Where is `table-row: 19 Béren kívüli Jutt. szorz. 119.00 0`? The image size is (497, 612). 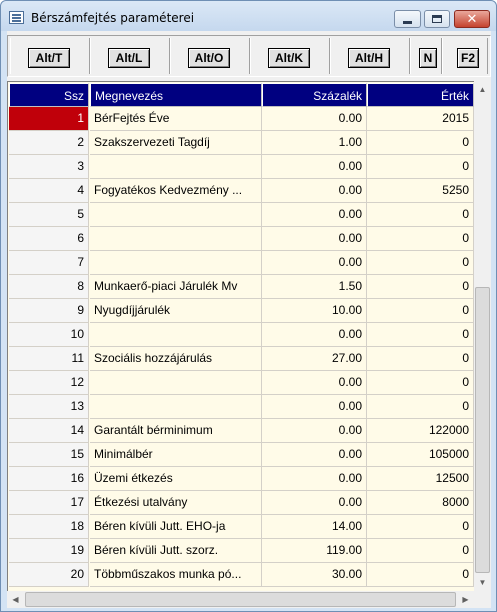
table-row: 19 Béren kívüli Jutt. szorz. 119.00 0 is located at coordinates (241, 551).